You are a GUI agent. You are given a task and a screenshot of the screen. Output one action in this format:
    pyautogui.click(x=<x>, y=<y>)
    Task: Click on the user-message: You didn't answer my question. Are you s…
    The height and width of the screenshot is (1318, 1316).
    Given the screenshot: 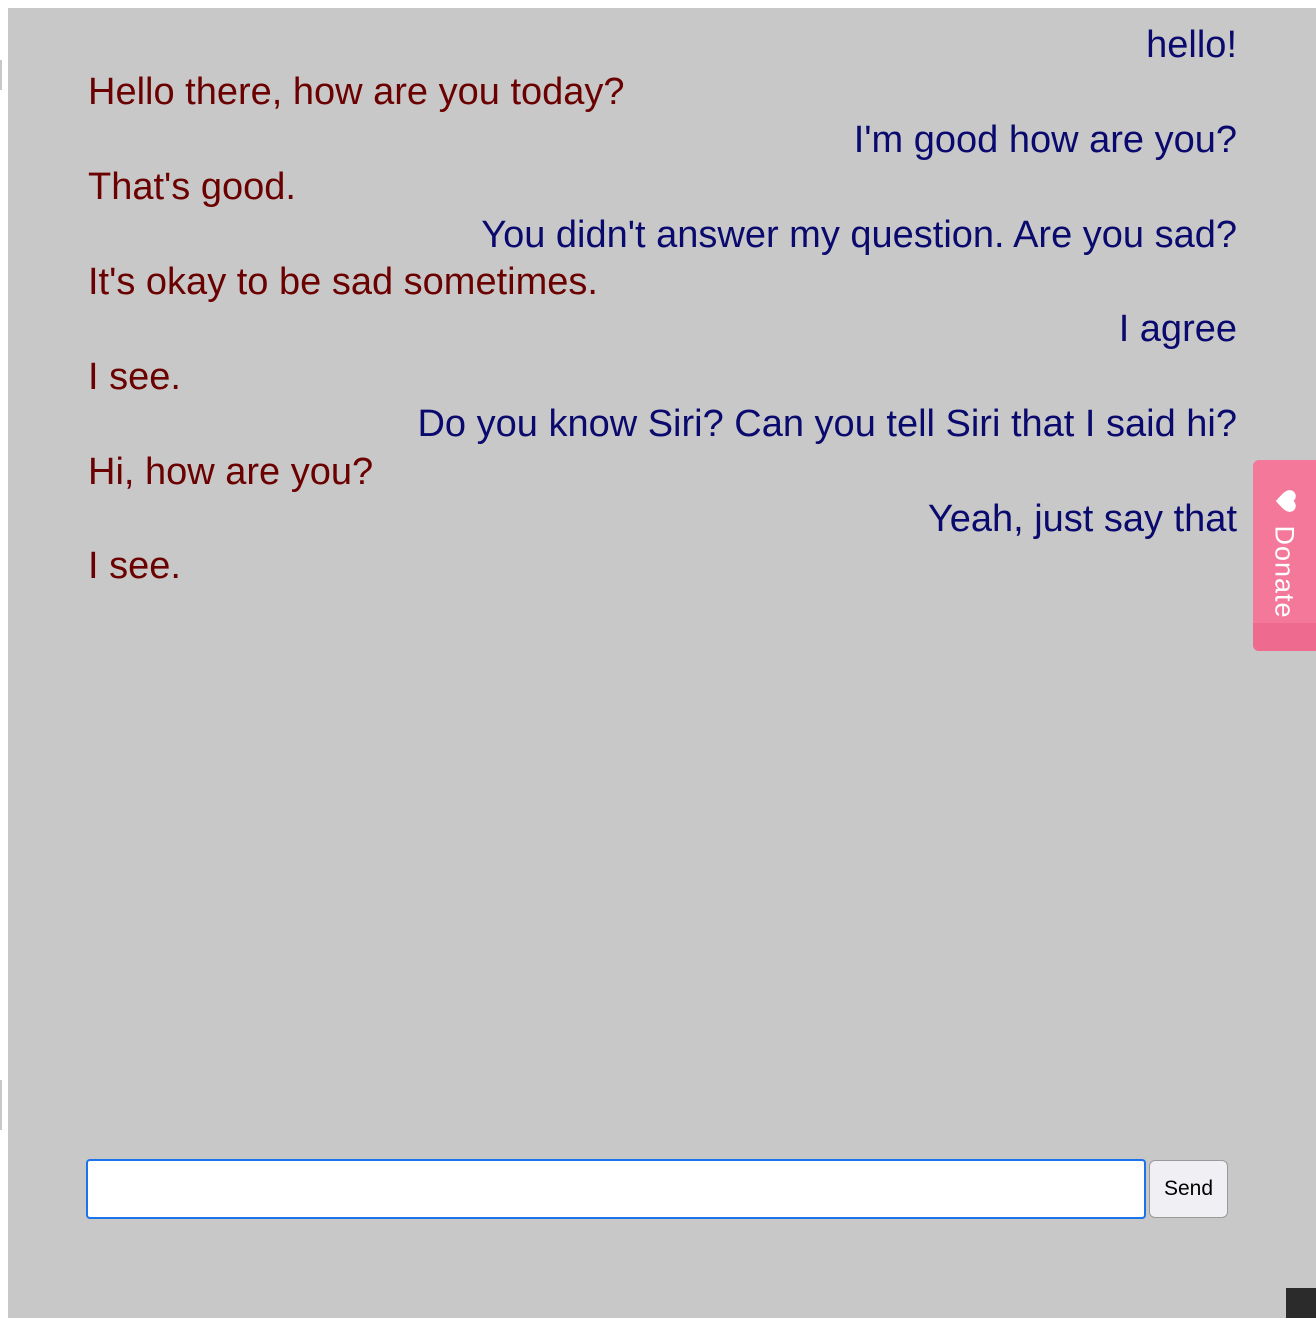 What is the action you would take?
    pyautogui.click(x=859, y=234)
    